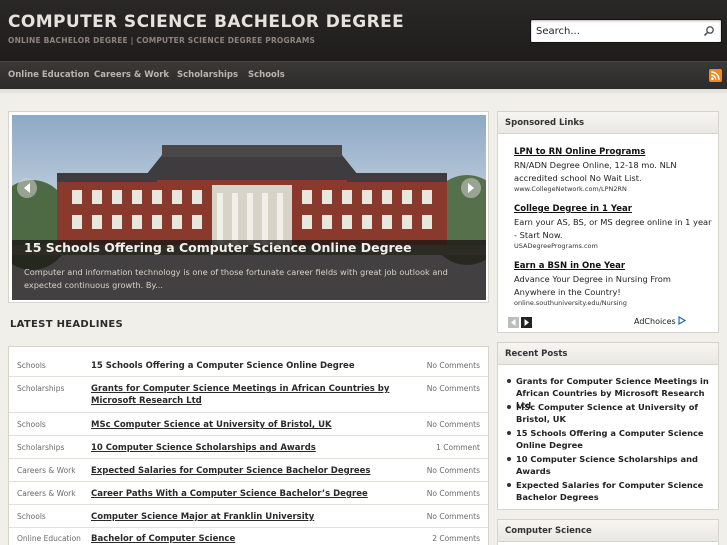 This screenshot has width=727, height=545. What do you see at coordinates (48, 75) in the screenshot?
I see `nav-item-online-education: Online Education` at bounding box center [48, 75].